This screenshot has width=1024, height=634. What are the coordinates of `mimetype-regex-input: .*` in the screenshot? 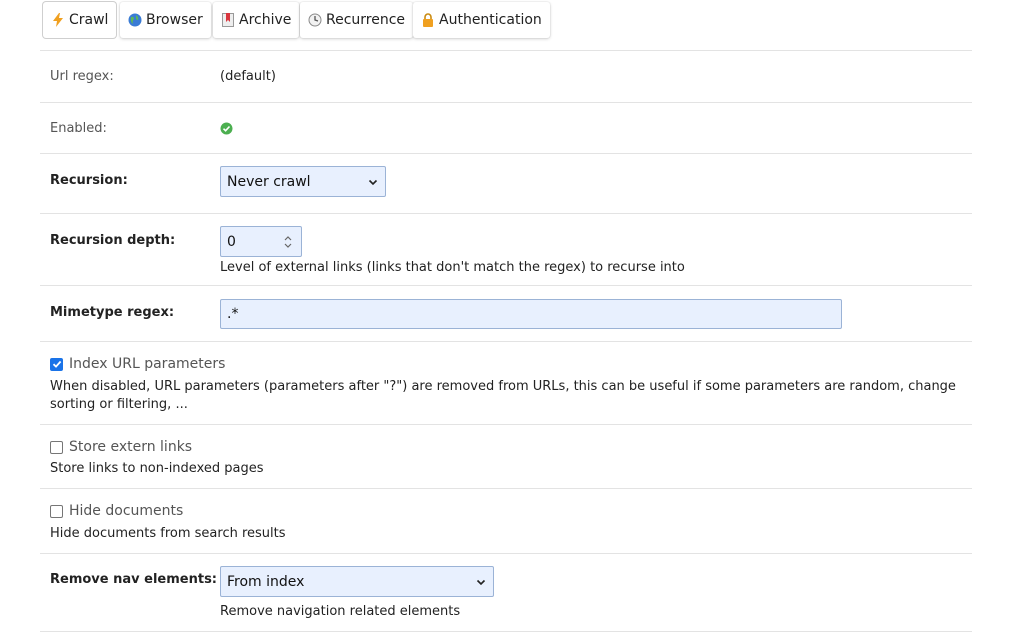 It's located at (531, 314).